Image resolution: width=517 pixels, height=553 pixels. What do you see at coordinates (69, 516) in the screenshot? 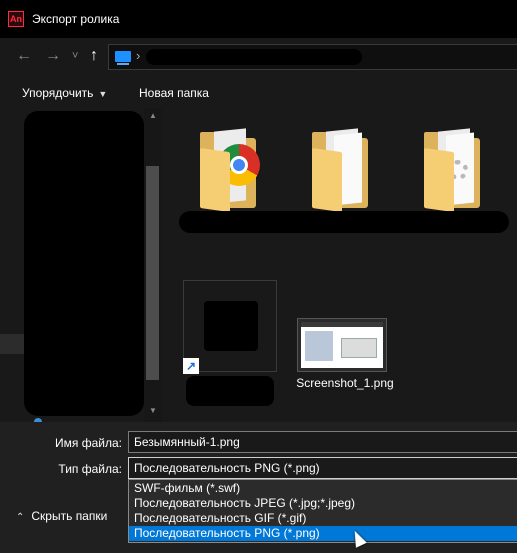
I see `hide-folders-label: Скрыть папки` at bounding box center [69, 516].